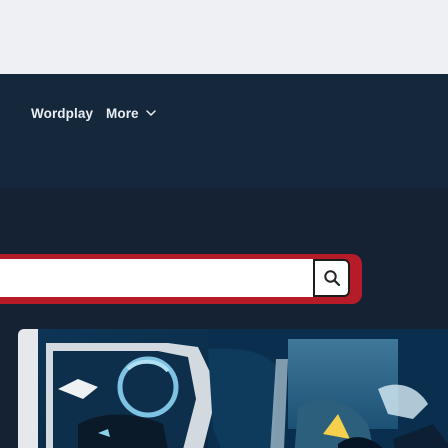 The image size is (448, 448). What do you see at coordinates (150, 113) in the screenshot?
I see `chevron-down-icon` at bounding box center [150, 113].